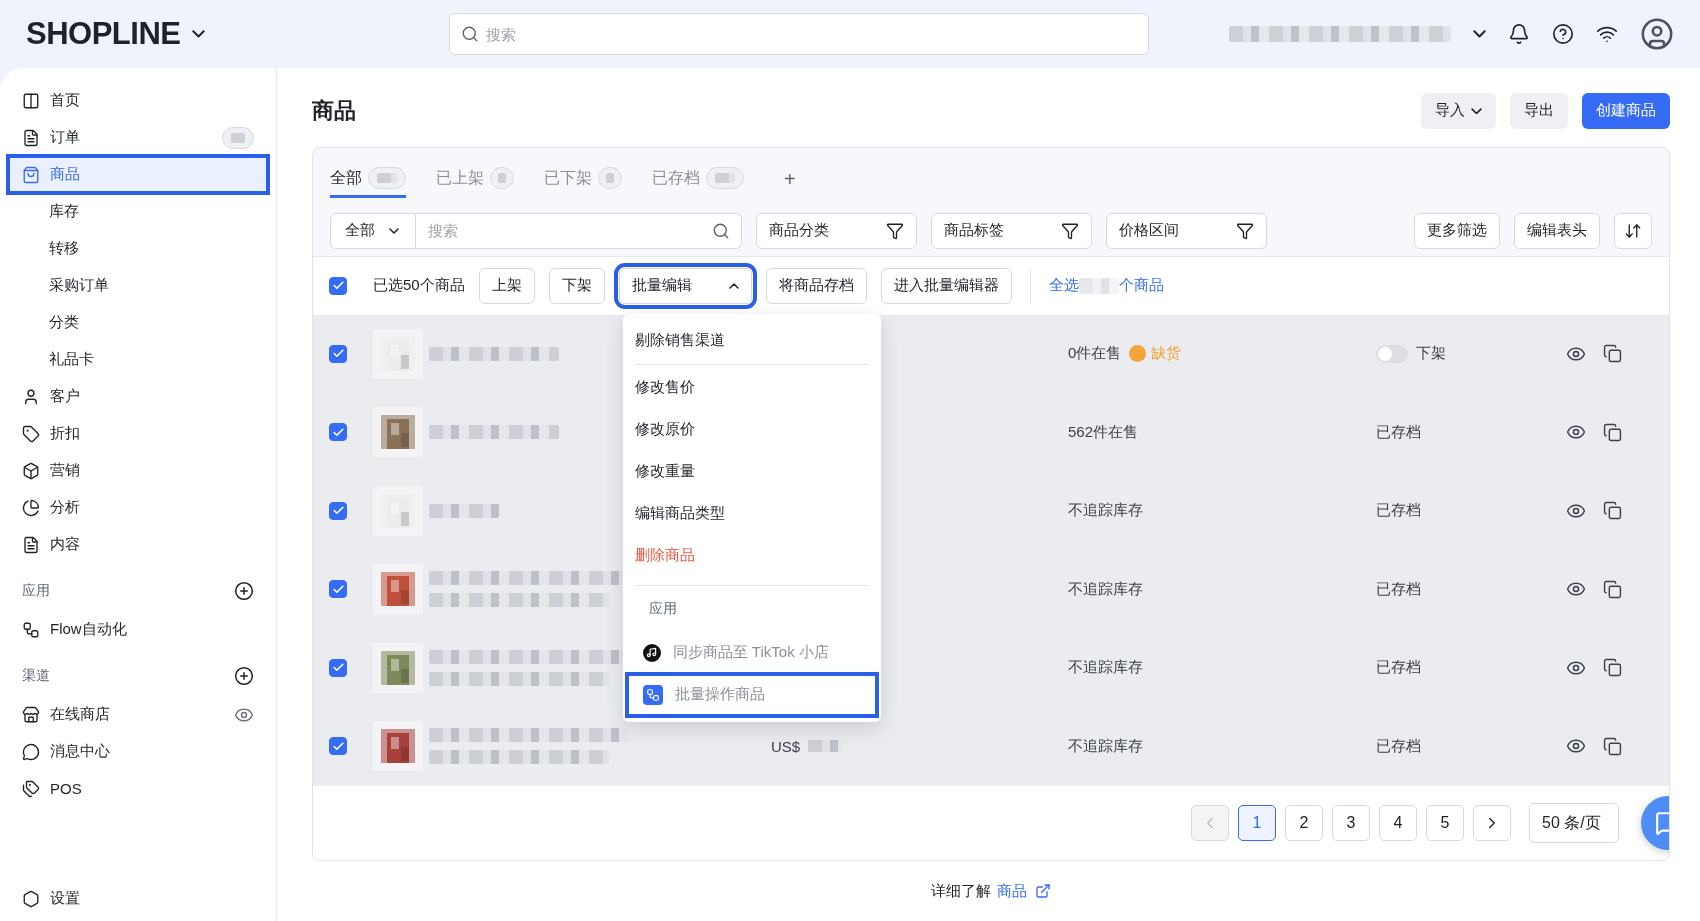 Image resolution: width=1700 pixels, height=921 pixels. I want to click on menu-item: 删除商品, so click(751, 555).